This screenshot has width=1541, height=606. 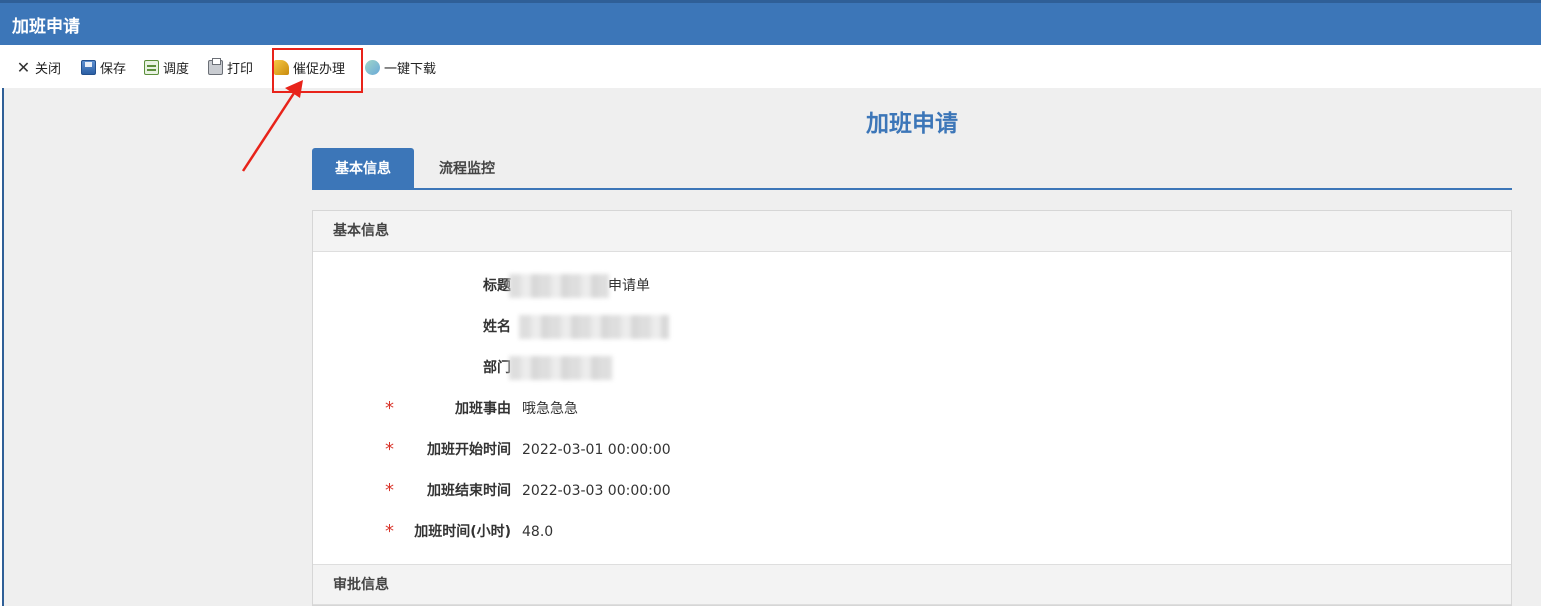 What do you see at coordinates (912, 584) in the screenshot?
I see `section-header-approval-info: 审批信息` at bounding box center [912, 584].